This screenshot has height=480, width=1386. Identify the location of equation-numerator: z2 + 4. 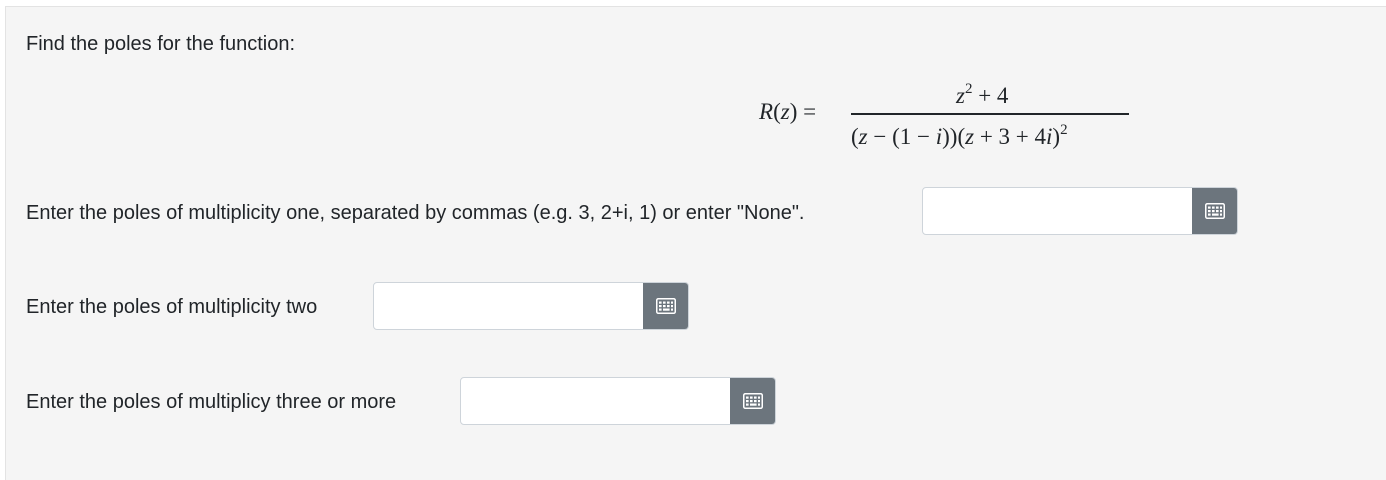
(982, 94).